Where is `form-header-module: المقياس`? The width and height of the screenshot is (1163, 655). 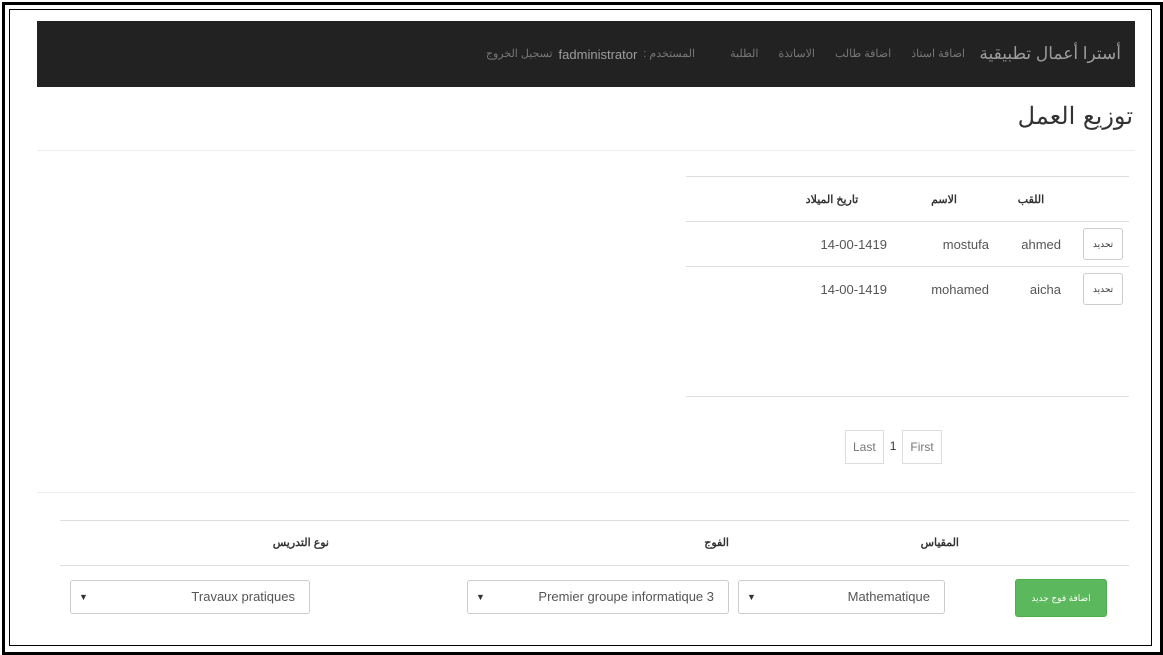 form-header-module: المقياس is located at coordinates (939, 543).